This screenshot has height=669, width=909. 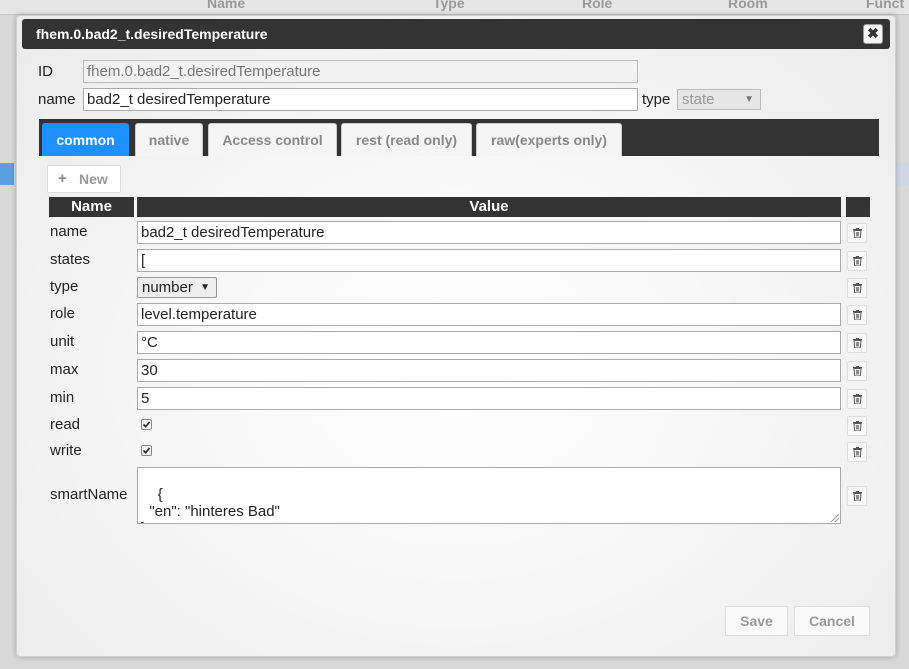 I want to click on cancel-button: Cancel, so click(x=832, y=621).